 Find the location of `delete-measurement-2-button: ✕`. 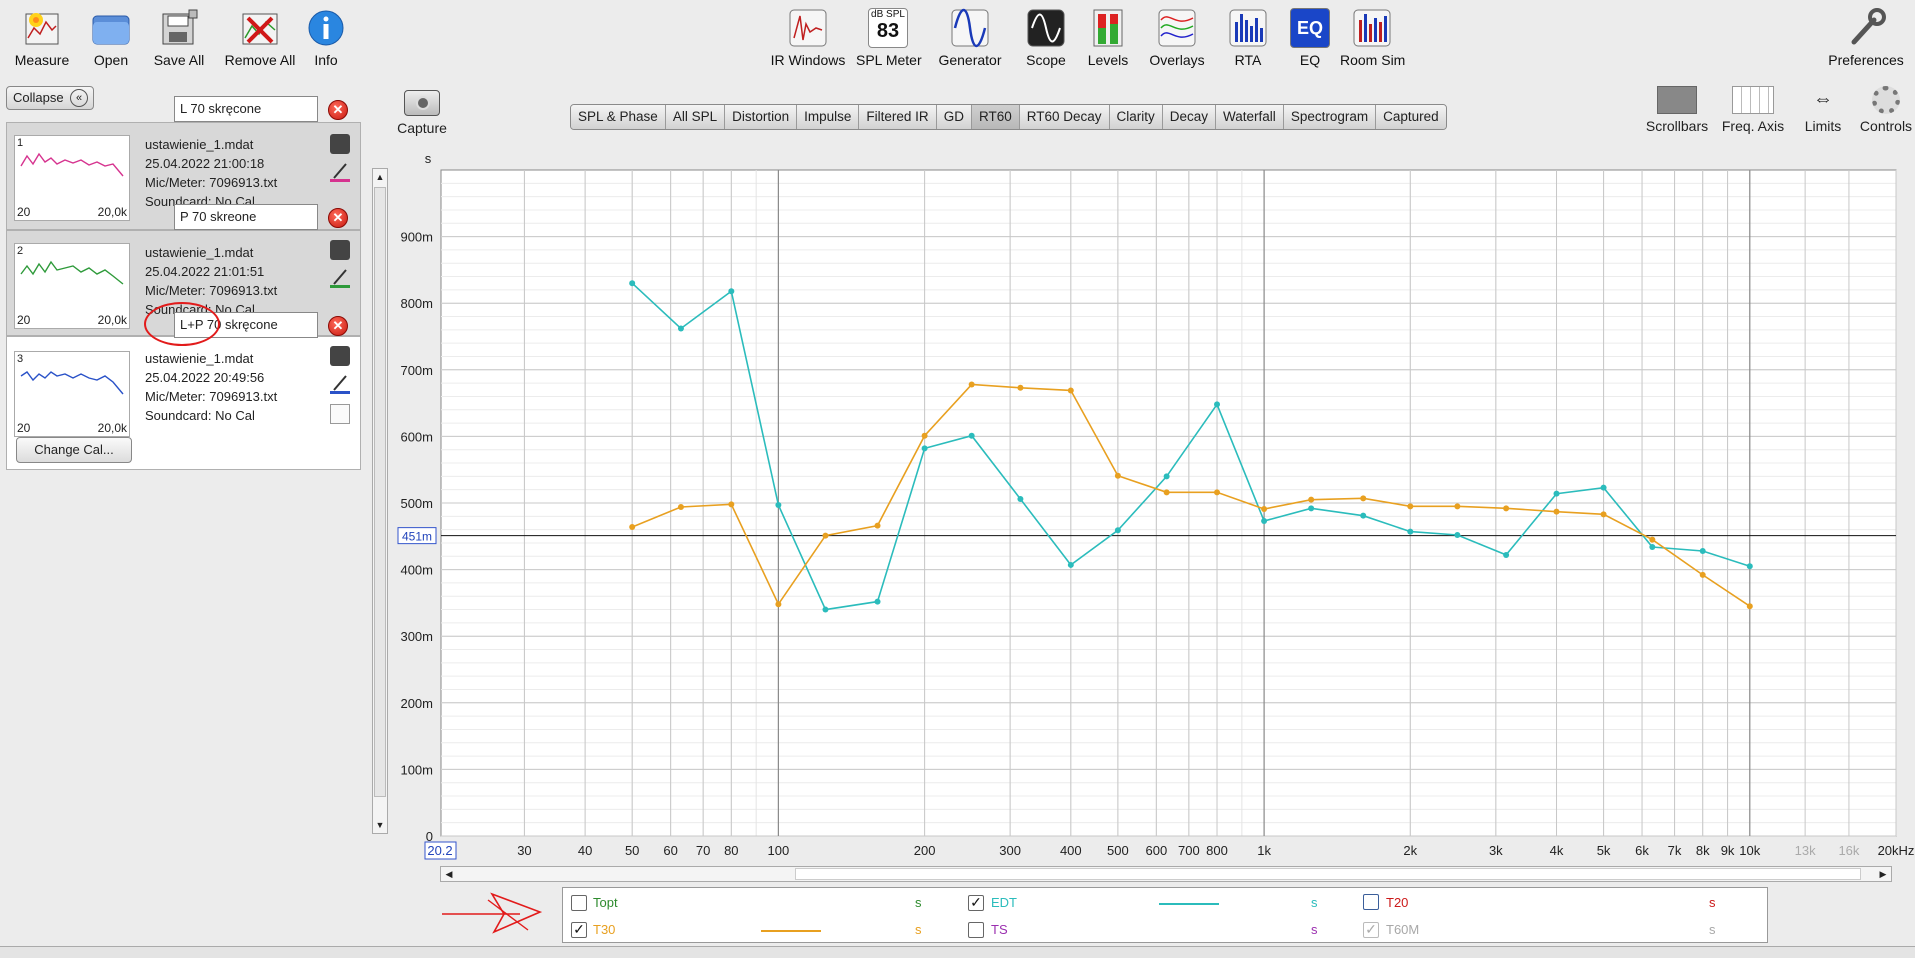

delete-measurement-2-button: ✕ is located at coordinates (338, 218).